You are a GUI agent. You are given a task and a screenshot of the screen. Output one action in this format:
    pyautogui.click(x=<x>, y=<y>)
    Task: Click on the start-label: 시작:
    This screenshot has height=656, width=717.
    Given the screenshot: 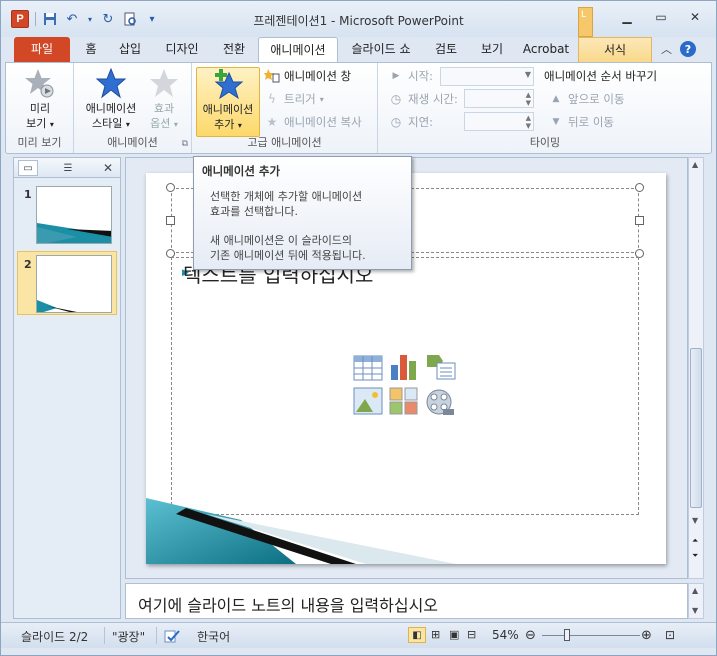 What is the action you would take?
    pyautogui.click(x=421, y=76)
    